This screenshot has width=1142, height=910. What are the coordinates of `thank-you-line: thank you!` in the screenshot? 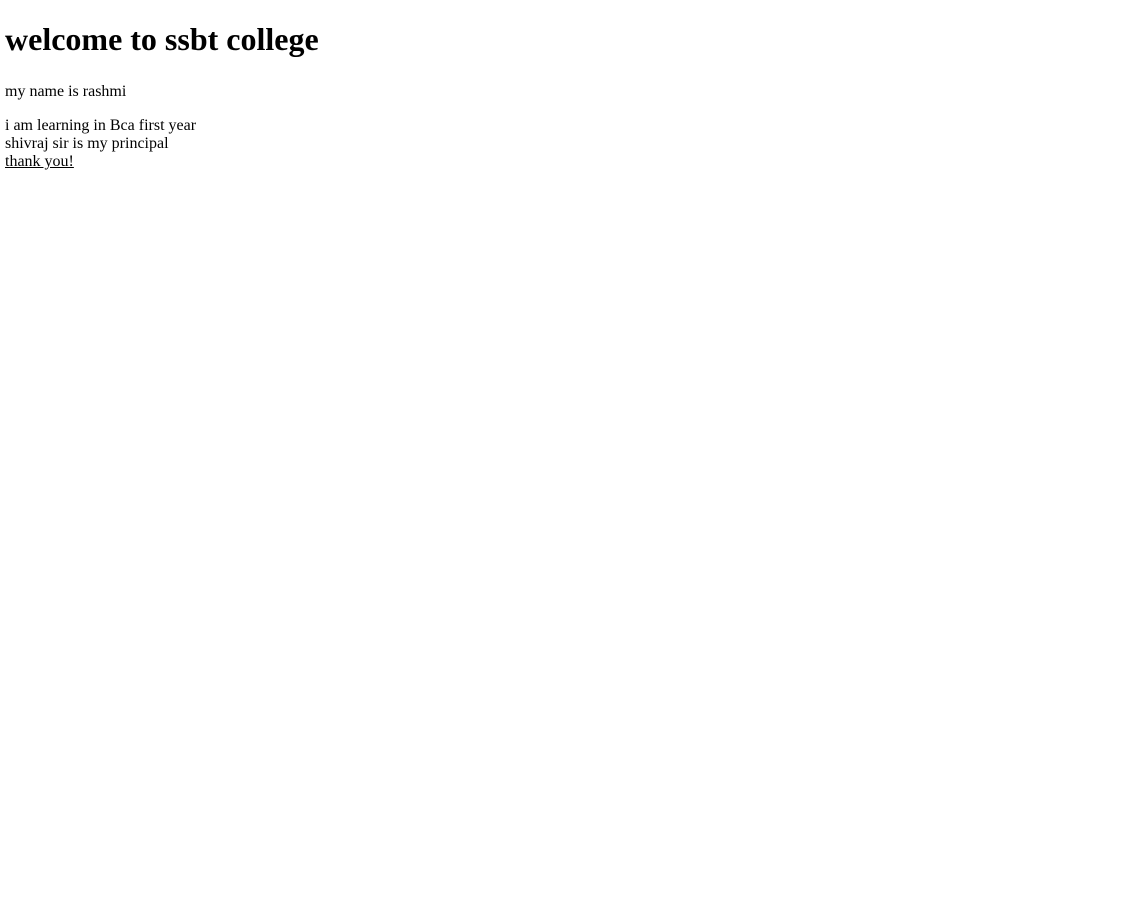 It's located at (571, 162).